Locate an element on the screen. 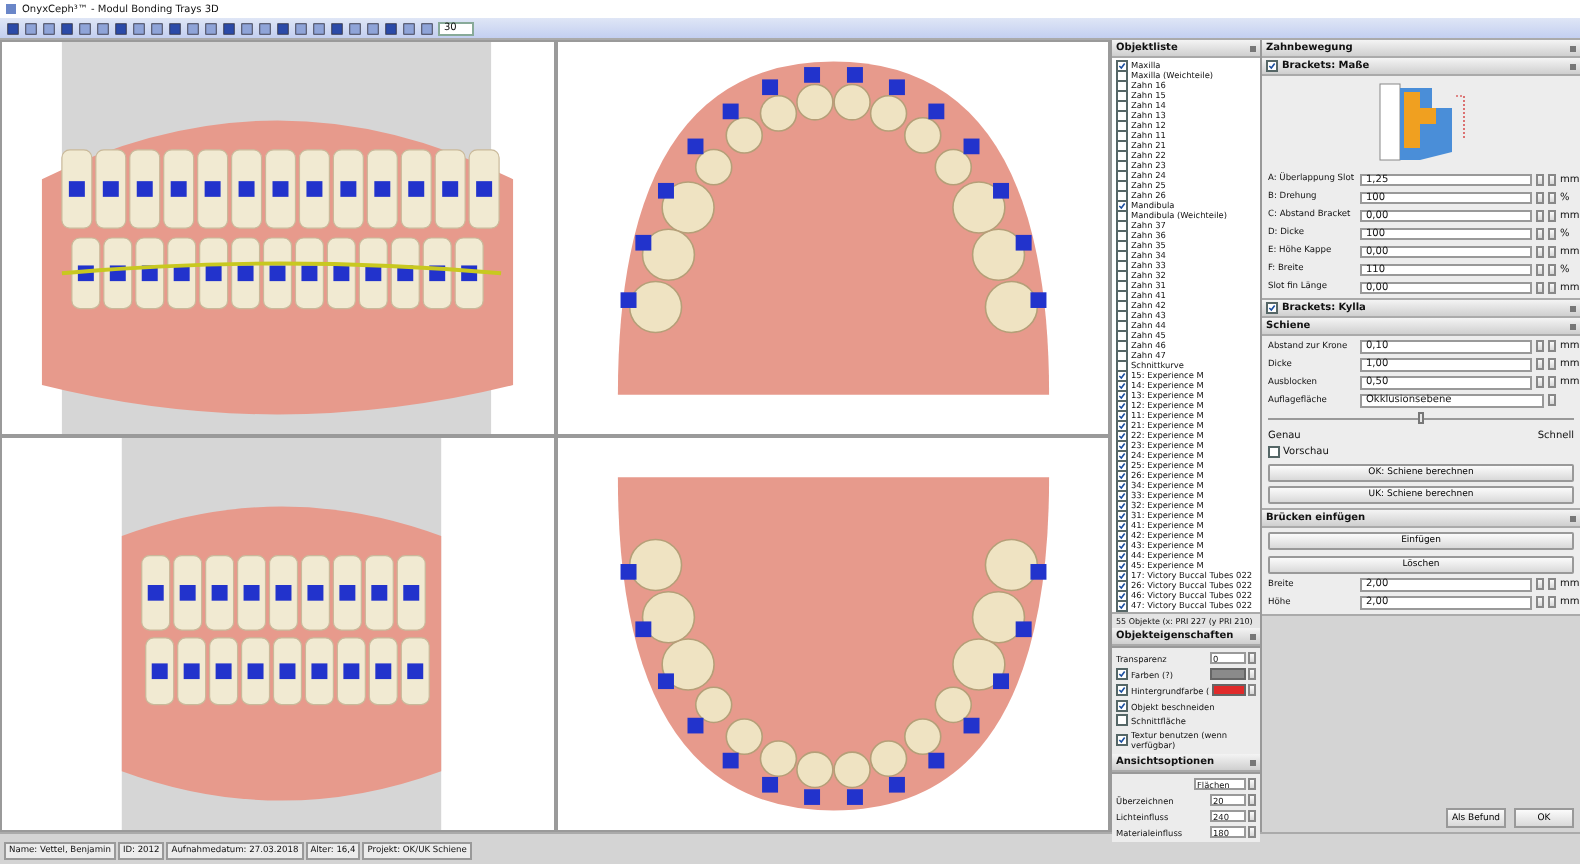 This screenshot has height=864, width=1580. precision-slider is located at coordinates (1421, 418).